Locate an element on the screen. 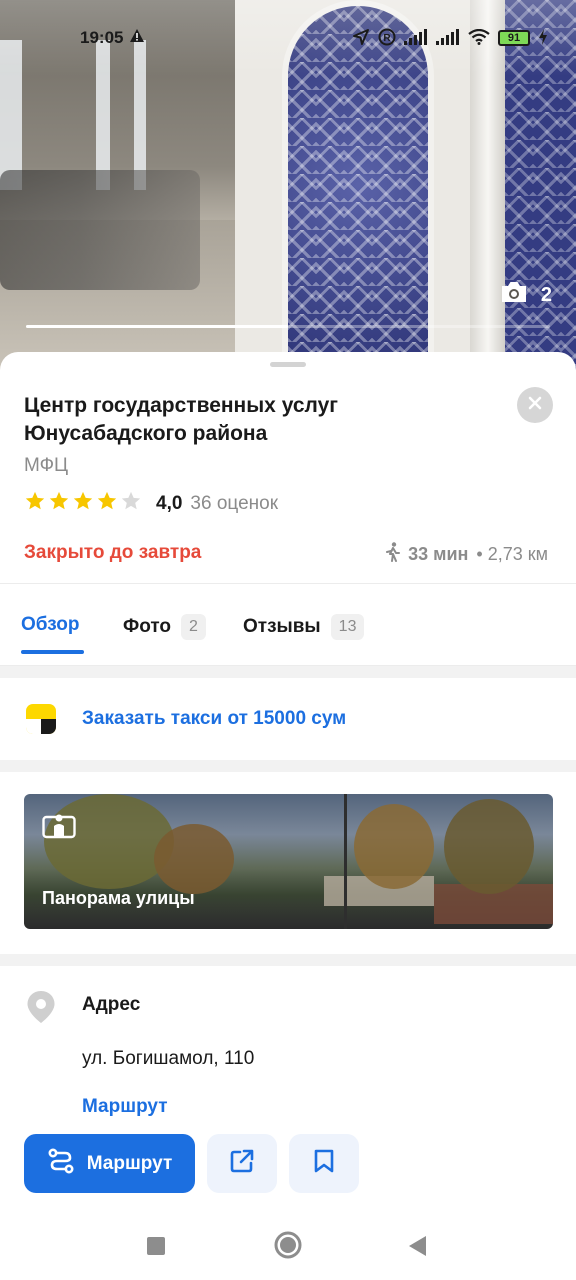  photo-progress-fill is located at coordinates (157, 326).